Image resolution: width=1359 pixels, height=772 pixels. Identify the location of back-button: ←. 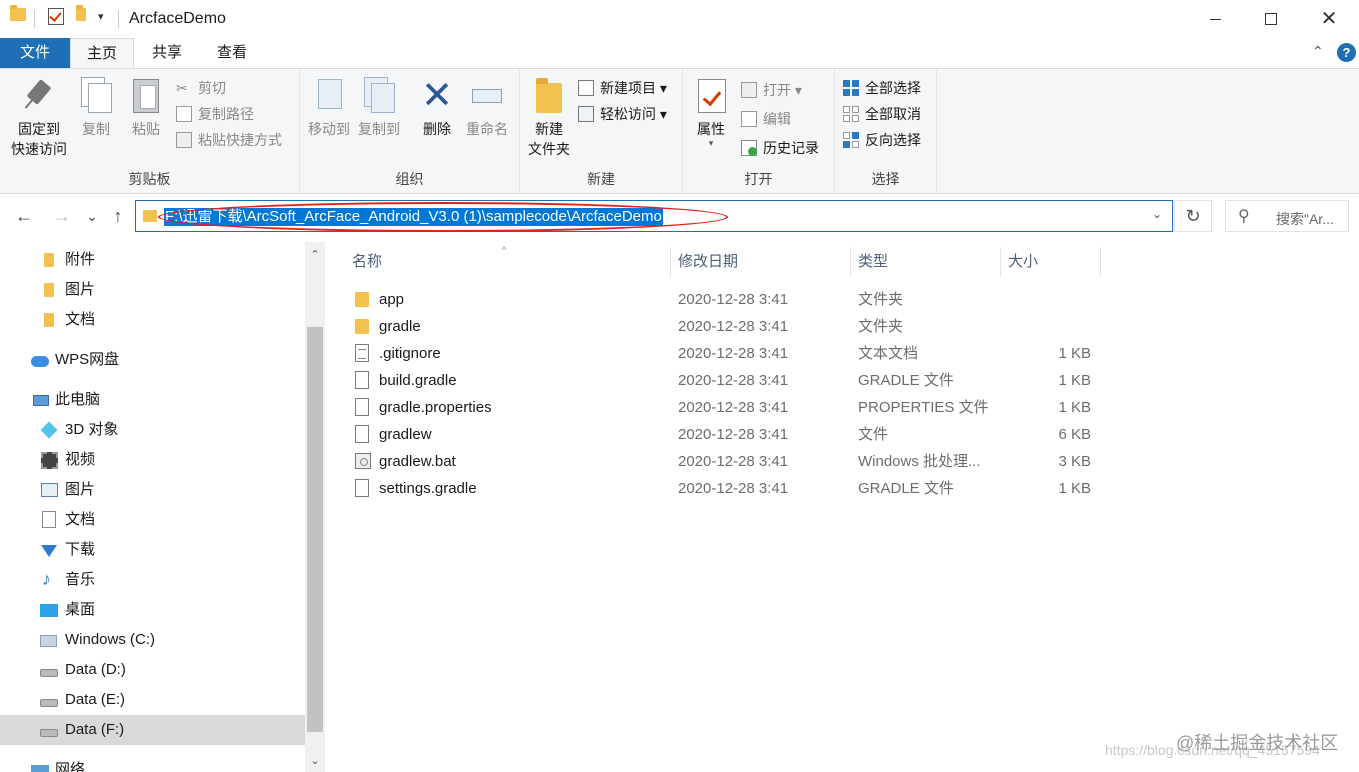
(24, 216).